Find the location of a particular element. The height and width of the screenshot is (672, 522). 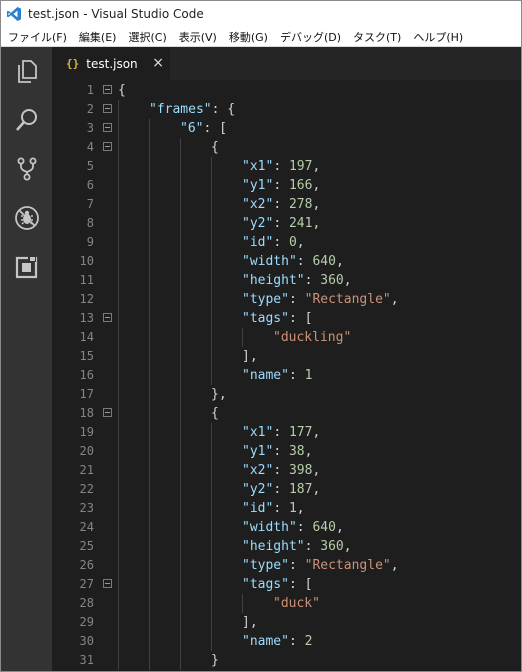

code-line: 4{ is located at coordinates (286, 147).